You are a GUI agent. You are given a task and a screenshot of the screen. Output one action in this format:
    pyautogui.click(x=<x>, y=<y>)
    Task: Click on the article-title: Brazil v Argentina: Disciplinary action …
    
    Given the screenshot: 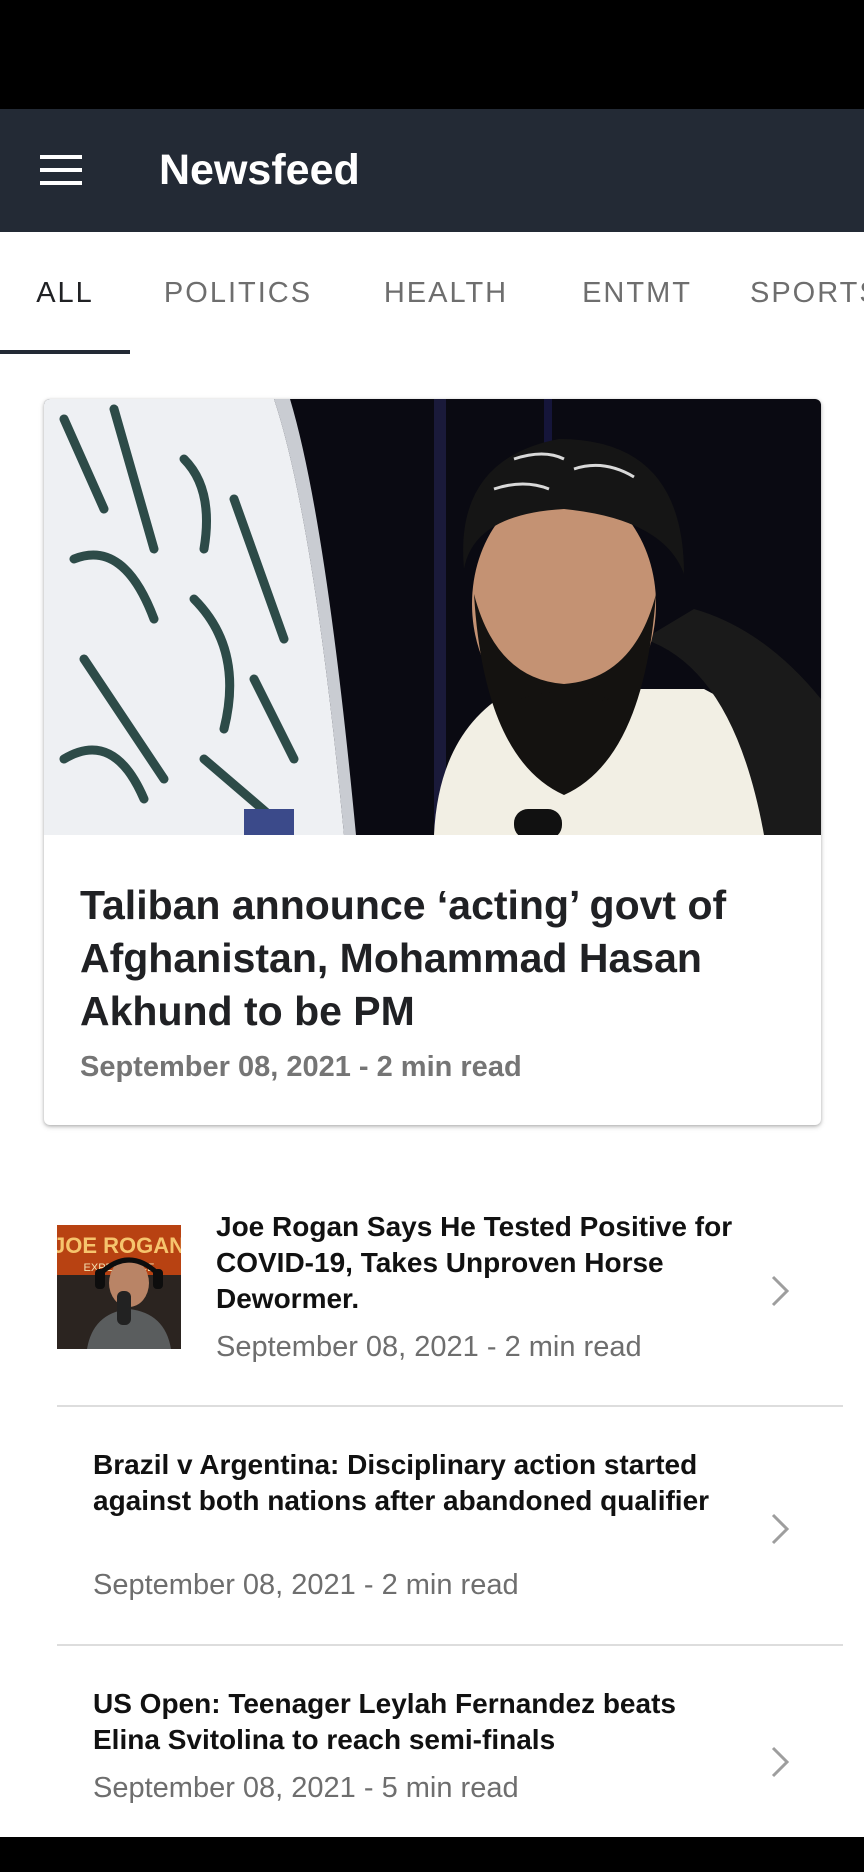 What is the action you would take?
    pyautogui.click(x=401, y=1482)
    